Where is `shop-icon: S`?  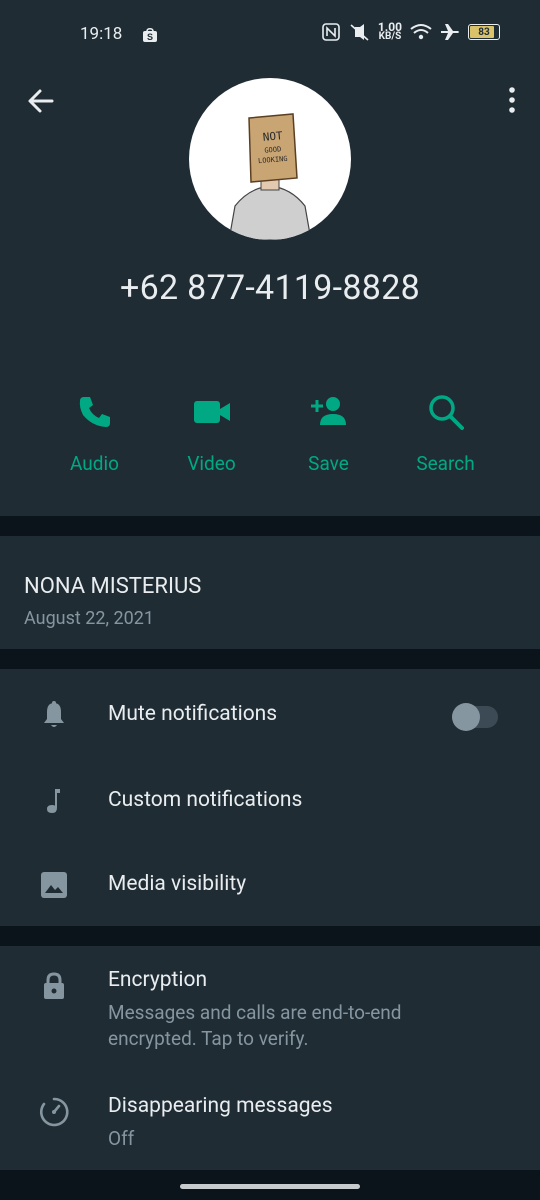
shop-icon: S is located at coordinates (150, 34).